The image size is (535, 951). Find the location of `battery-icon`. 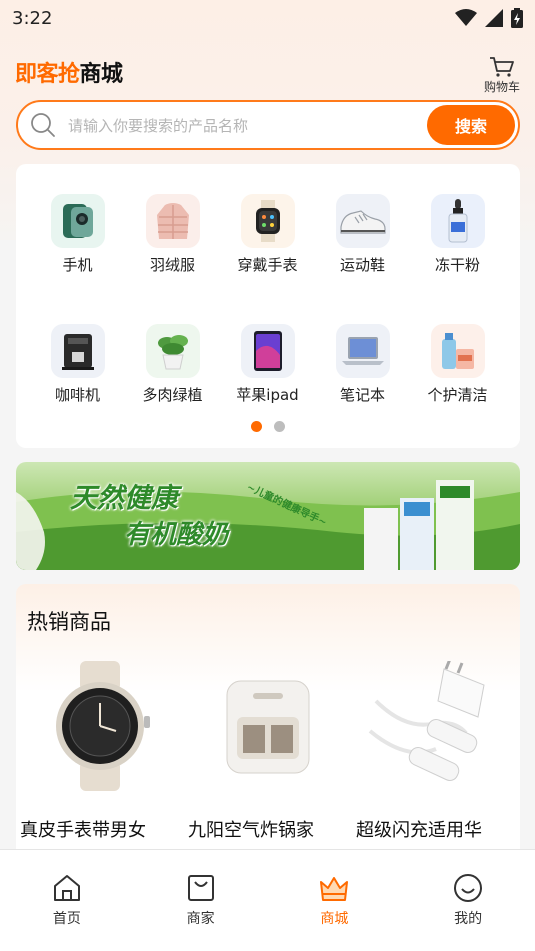

battery-icon is located at coordinates (517, 18).